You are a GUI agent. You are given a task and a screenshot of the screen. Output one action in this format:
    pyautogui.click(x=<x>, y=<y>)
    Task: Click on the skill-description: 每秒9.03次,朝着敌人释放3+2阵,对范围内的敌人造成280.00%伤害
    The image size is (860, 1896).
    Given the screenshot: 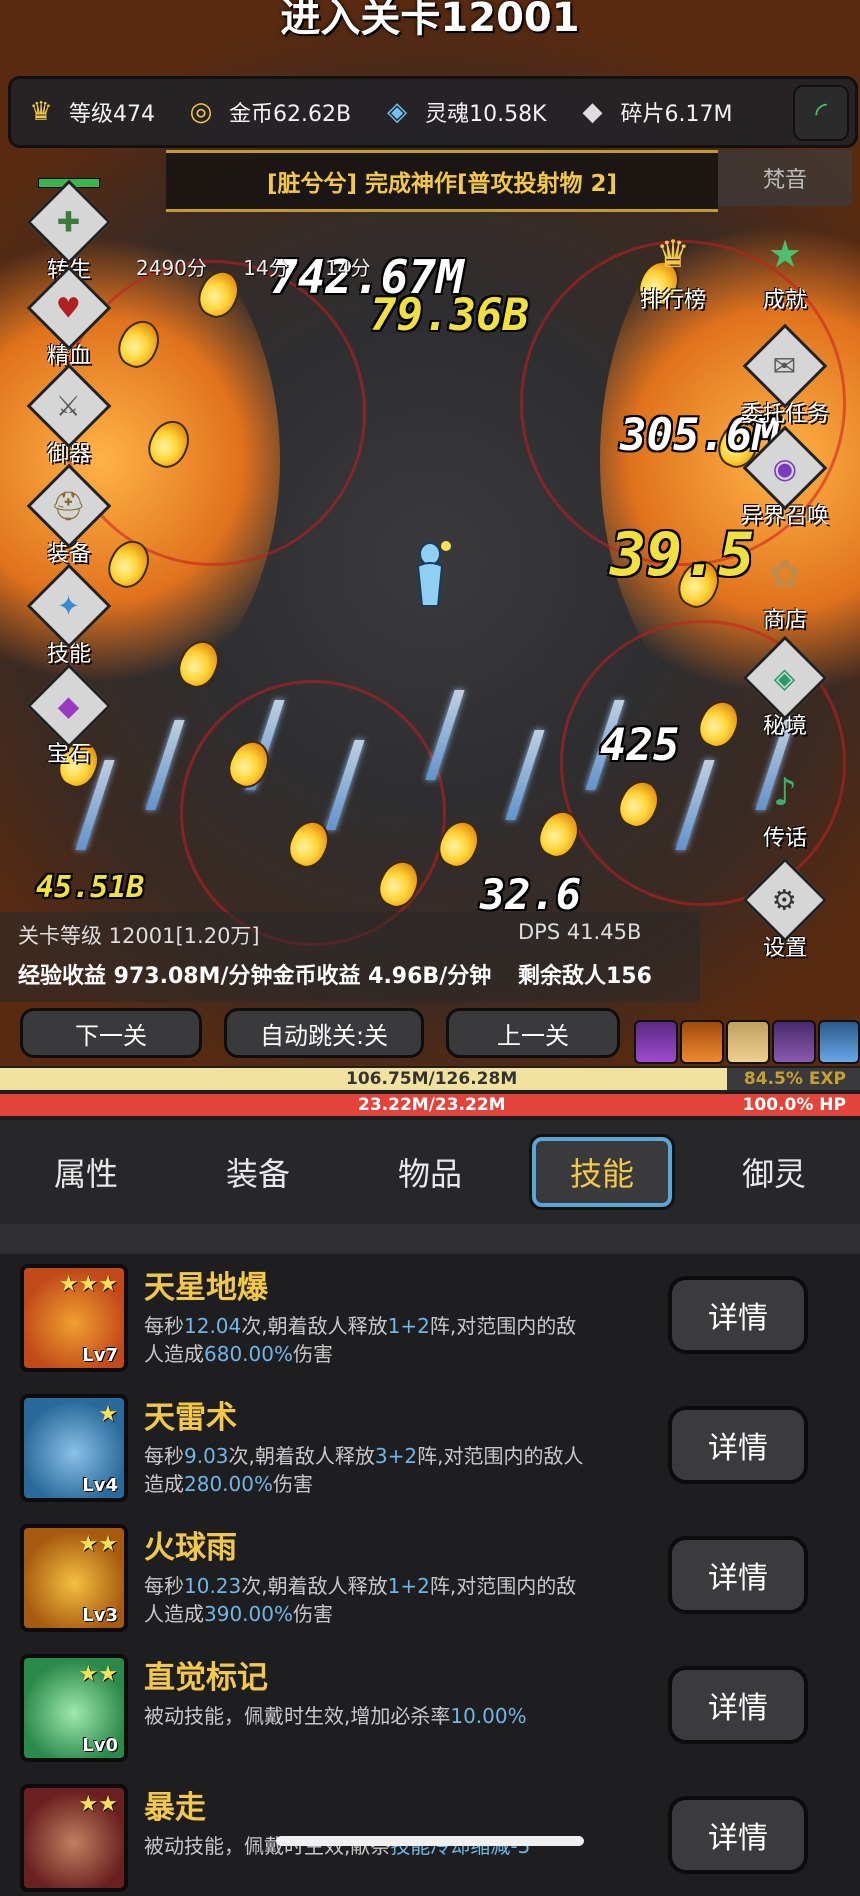 What is the action you would take?
    pyautogui.click(x=364, y=1470)
    